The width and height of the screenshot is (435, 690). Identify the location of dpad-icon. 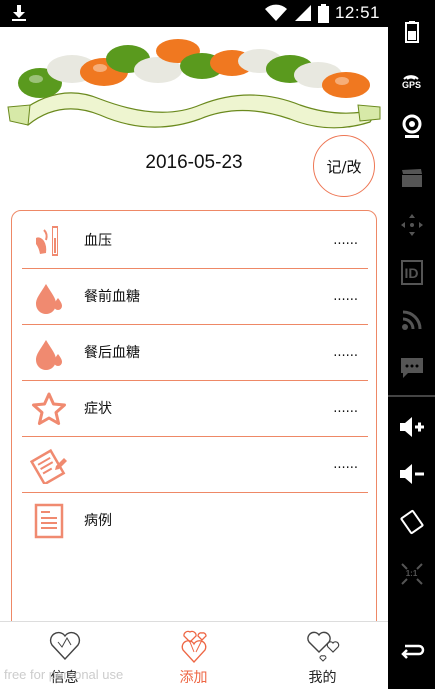
(411, 225).